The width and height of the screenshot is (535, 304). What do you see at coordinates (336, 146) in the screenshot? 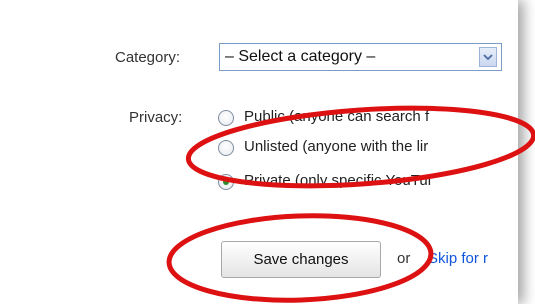
I see `privacy-option-label: Unlisted (anyone with the lir` at bounding box center [336, 146].